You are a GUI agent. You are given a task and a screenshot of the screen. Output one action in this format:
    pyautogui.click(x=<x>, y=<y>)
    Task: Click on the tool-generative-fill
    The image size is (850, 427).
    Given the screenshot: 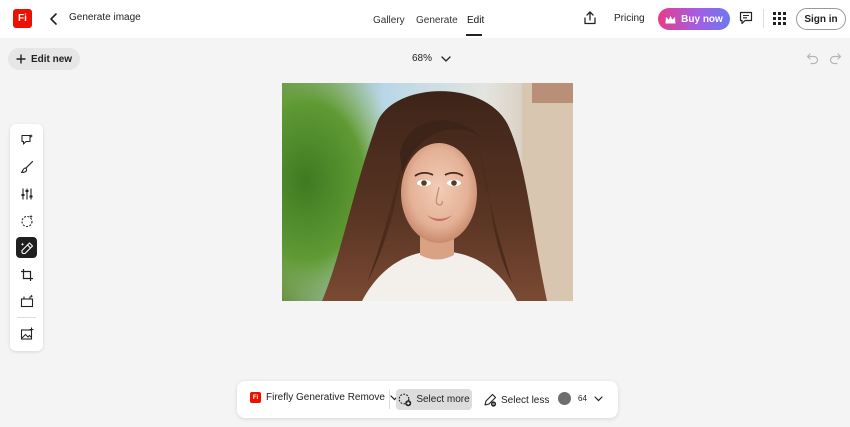 What is the action you would take?
    pyautogui.click(x=26, y=139)
    